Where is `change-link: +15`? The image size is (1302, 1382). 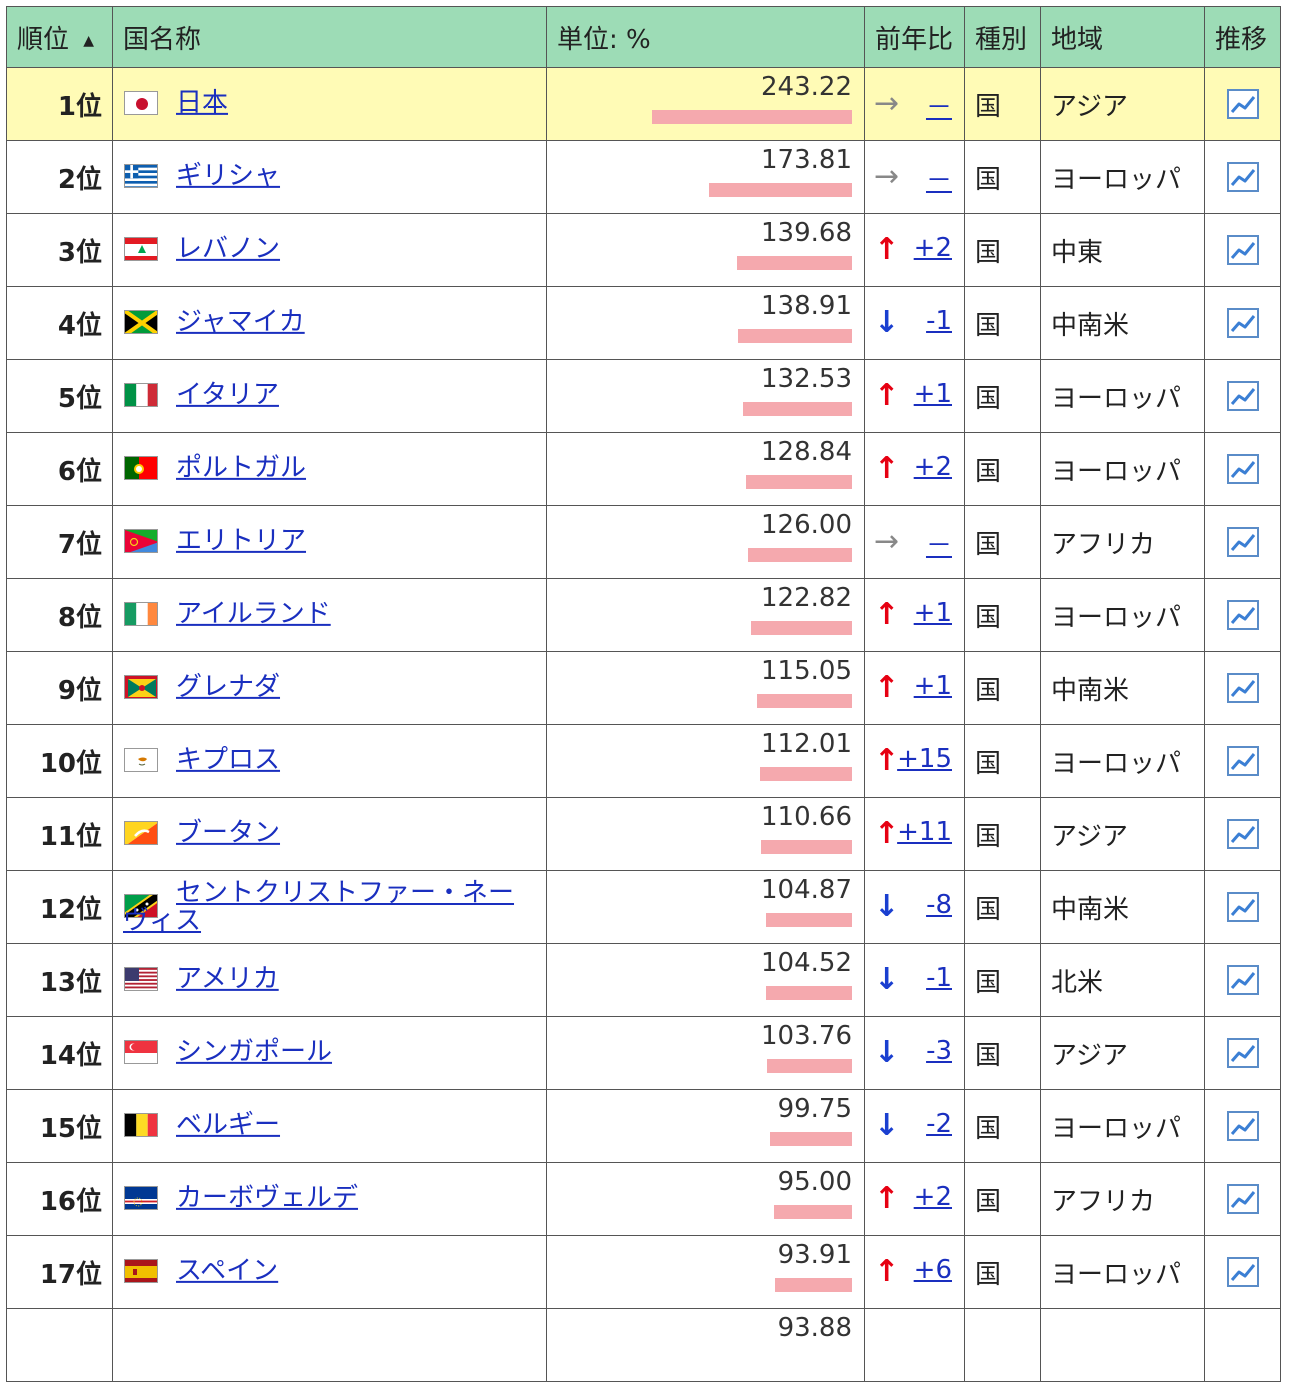 change-link: +15 is located at coordinates (924, 759).